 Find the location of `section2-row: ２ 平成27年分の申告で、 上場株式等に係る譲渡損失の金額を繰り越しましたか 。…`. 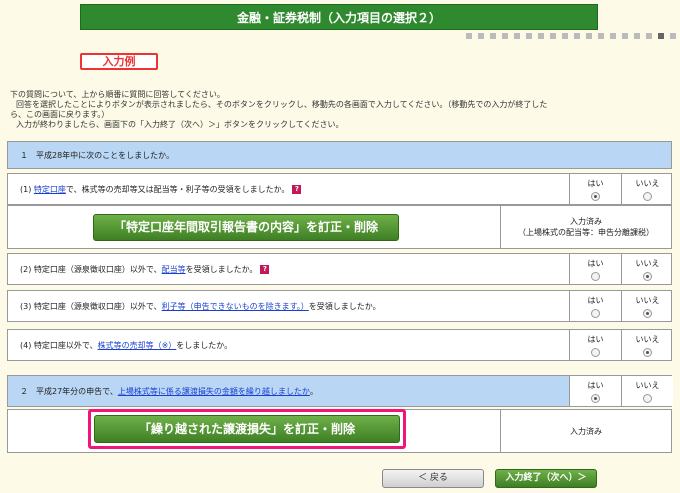

section2-row: ２ 平成27年分の申告で、 上場株式等に係る譲渡損失の金額を繰り越しましたか 。… is located at coordinates (340, 391).